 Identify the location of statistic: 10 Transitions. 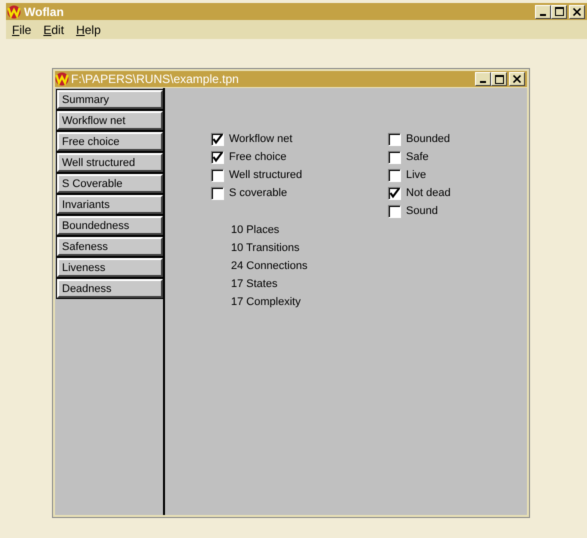
(265, 248).